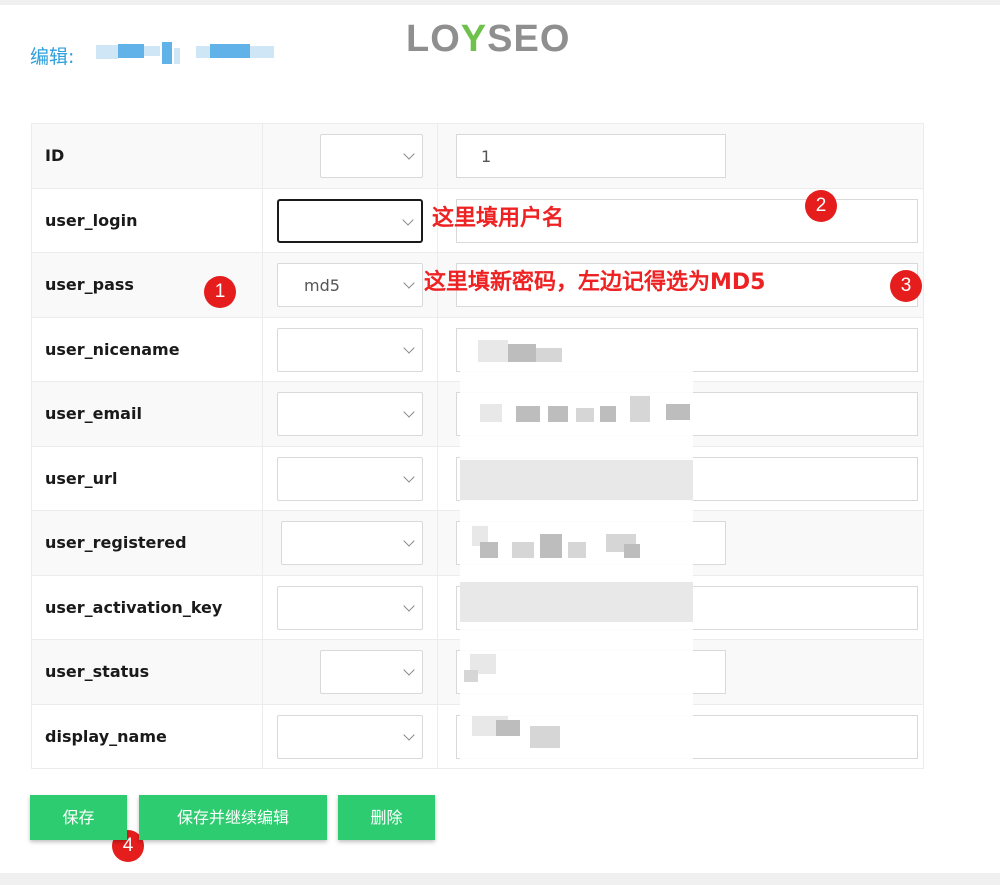 The width and height of the screenshot is (1000, 885). I want to click on field-label: user_status, so click(147, 672).